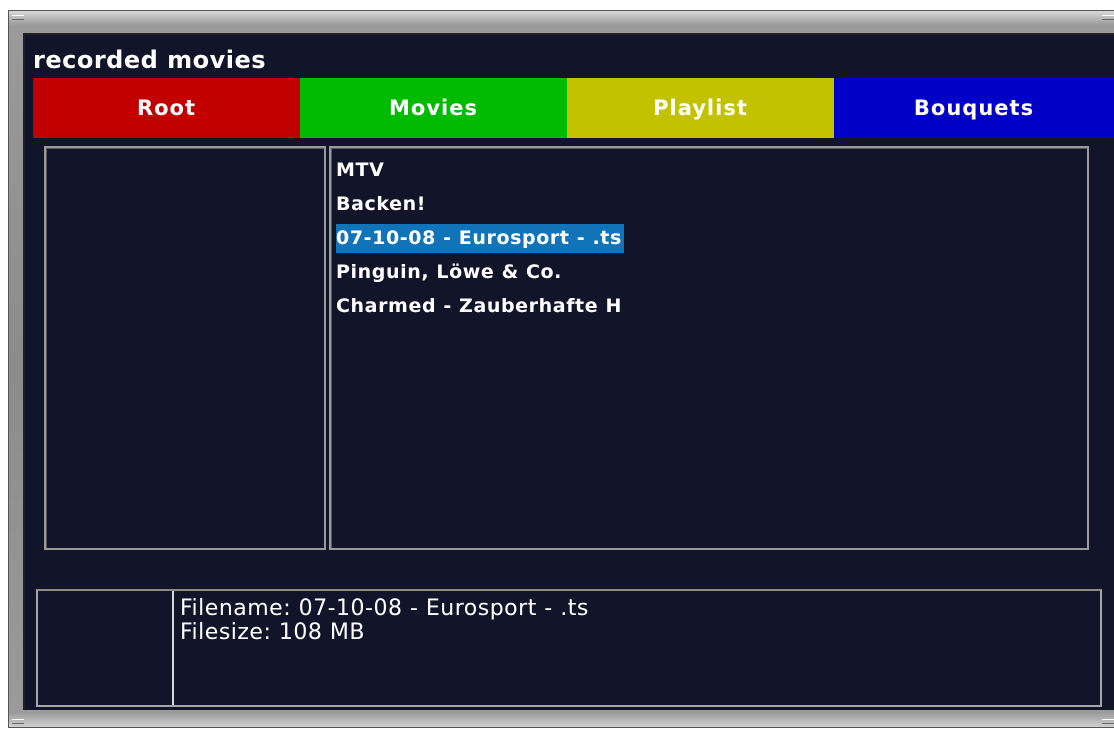 The width and height of the screenshot is (1114, 733). Describe the element at coordinates (700, 108) in the screenshot. I see `yellow-button-playlist: Playlist` at that location.